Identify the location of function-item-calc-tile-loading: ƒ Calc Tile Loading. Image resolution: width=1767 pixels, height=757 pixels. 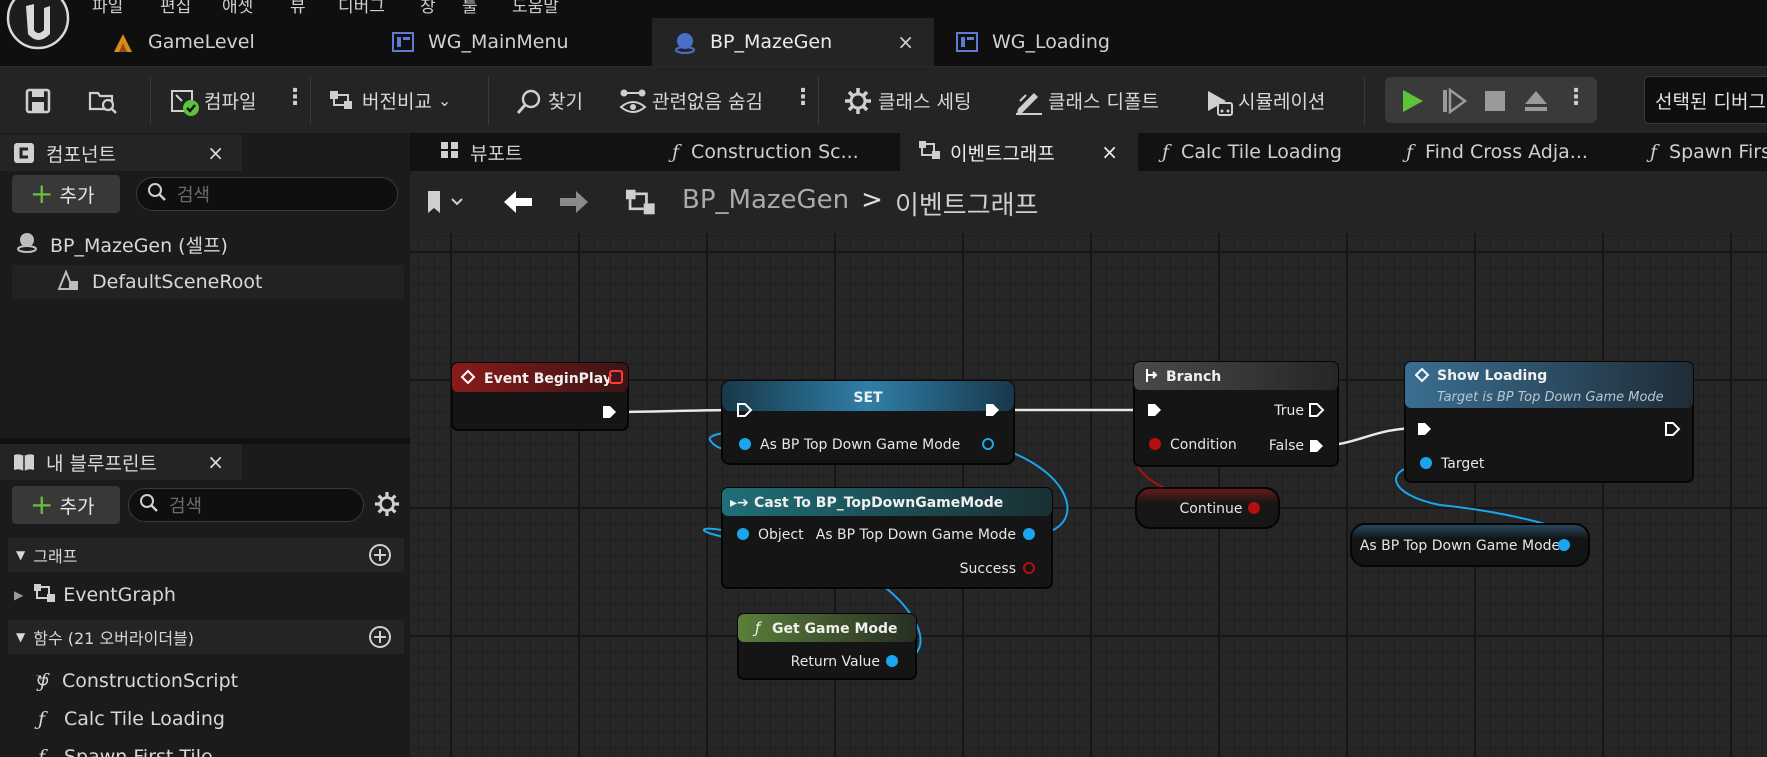
(218, 719).